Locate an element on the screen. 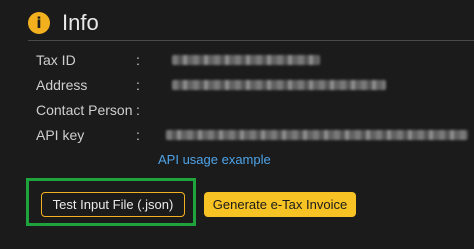 This screenshot has width=474, height=249. field-row-tax-id: Tax ID : is located at coordinates (255, 60).